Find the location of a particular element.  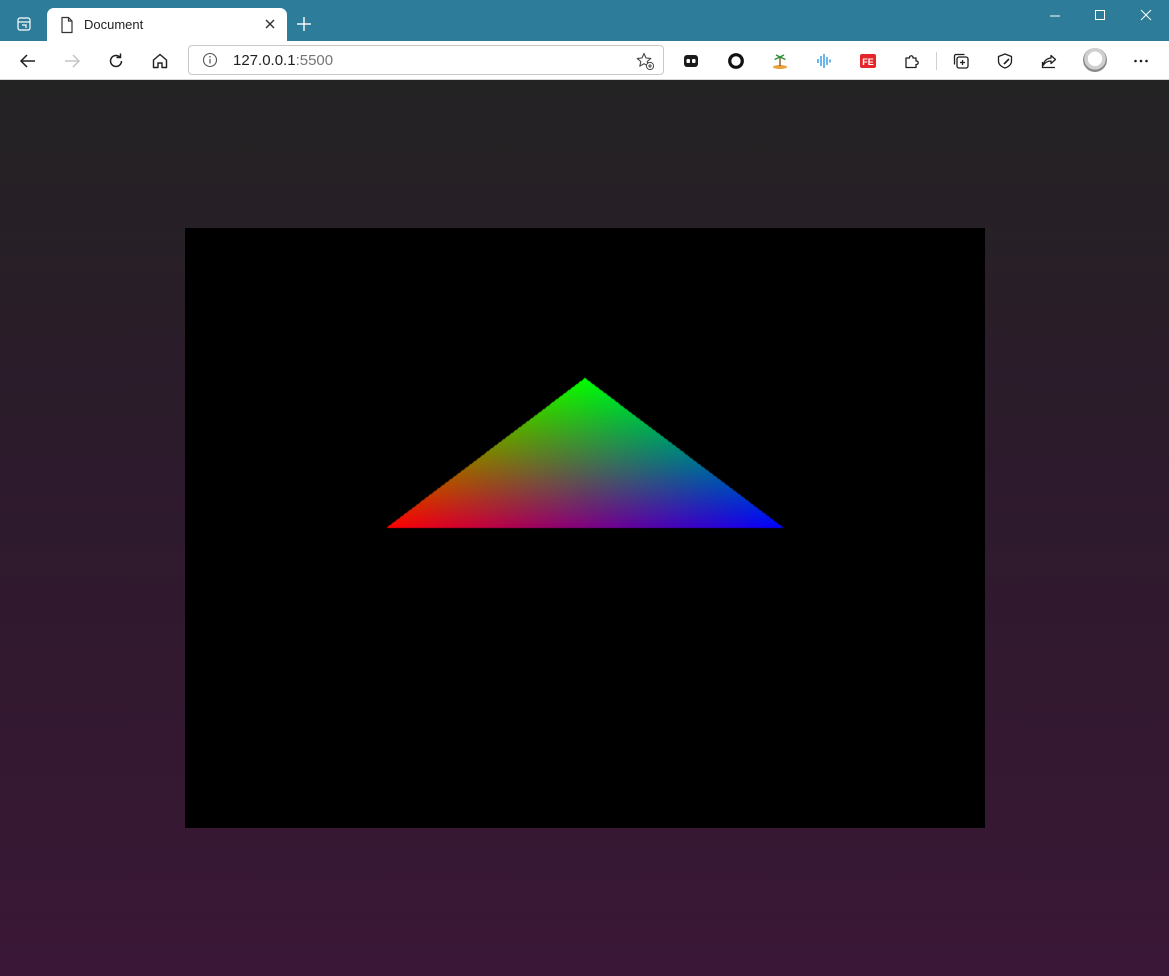

close-window-icon is located at coordinates (1146, 16).